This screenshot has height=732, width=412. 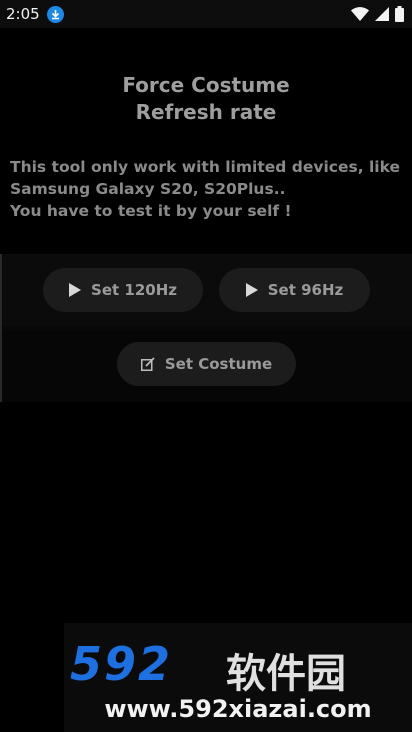 What do you see at coordinates (206, 112) in the screenshot?
I see `title-line-2: Refresh rate` at bounding box center [206, 112].